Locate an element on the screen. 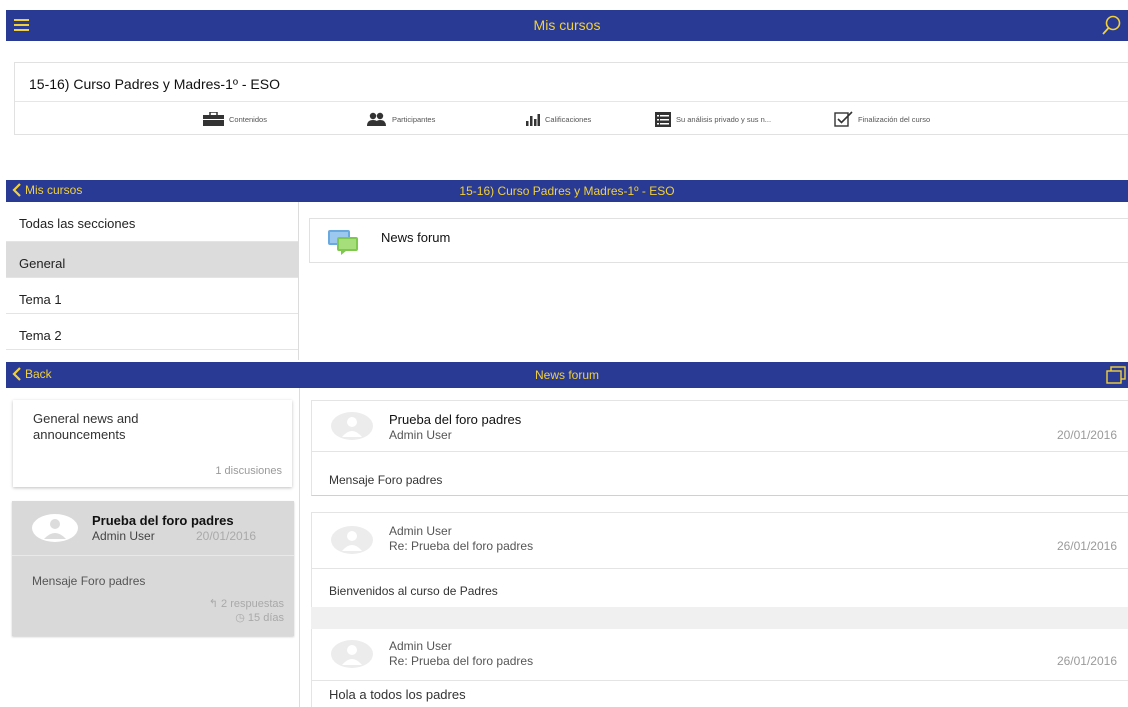 Image resolution: width=1128 pixels, height=707 pixels. top-navbar: Mis cursos is located at coordinates (567, 25).